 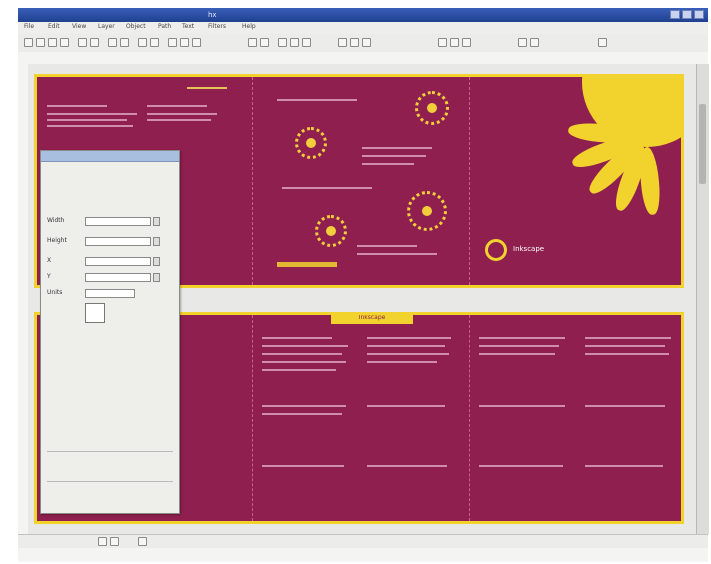 I want to click on save-icon, so click(x=52, y=42).